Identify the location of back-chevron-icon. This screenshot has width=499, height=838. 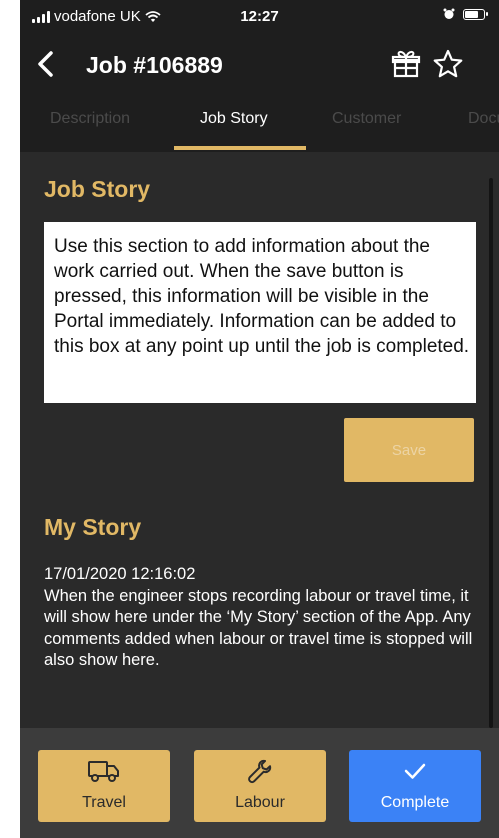
(46, 64).